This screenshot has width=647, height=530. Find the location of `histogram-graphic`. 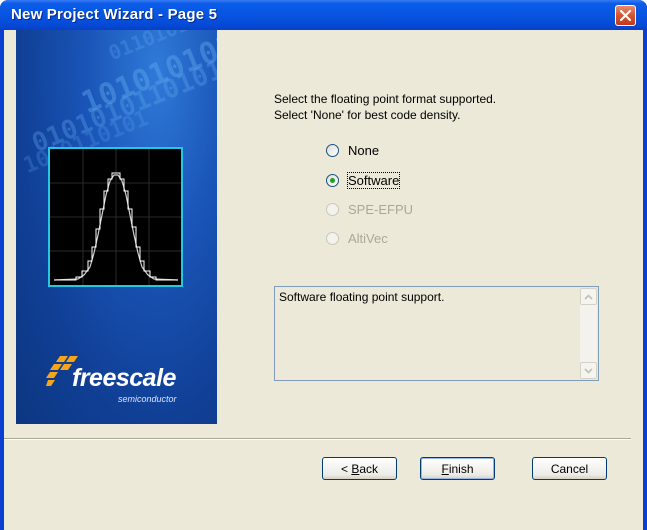

histogram-graphic is located at coordinates (115, 217).